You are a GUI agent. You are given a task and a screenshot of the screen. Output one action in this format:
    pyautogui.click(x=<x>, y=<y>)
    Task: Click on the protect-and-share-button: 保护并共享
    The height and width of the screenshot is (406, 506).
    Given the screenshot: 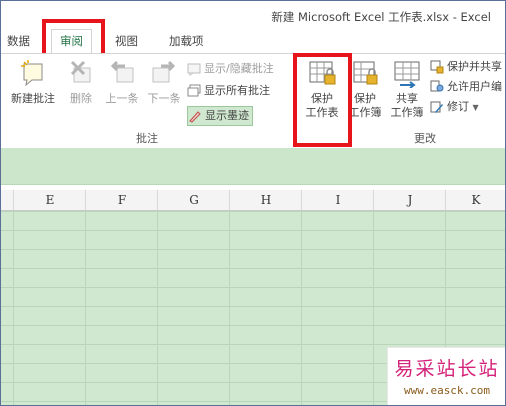 What is the action you would take?
    pyautogui.click(x=466, y=67)
    